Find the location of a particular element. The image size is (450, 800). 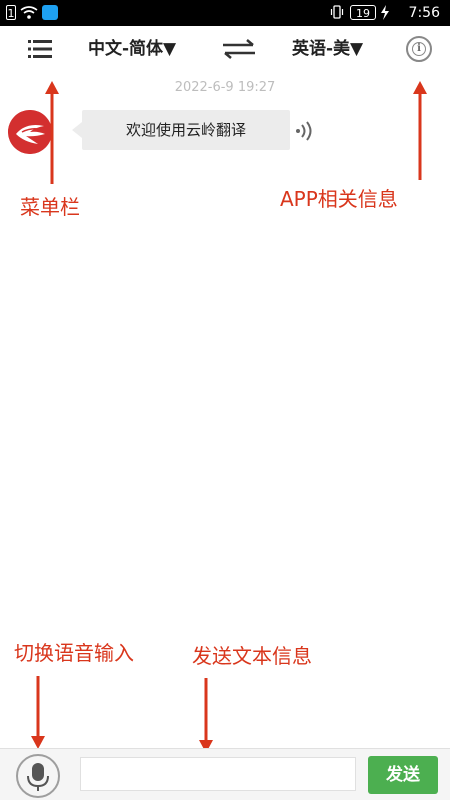

swap-arrows-icon is located at coordinates (239, 49).